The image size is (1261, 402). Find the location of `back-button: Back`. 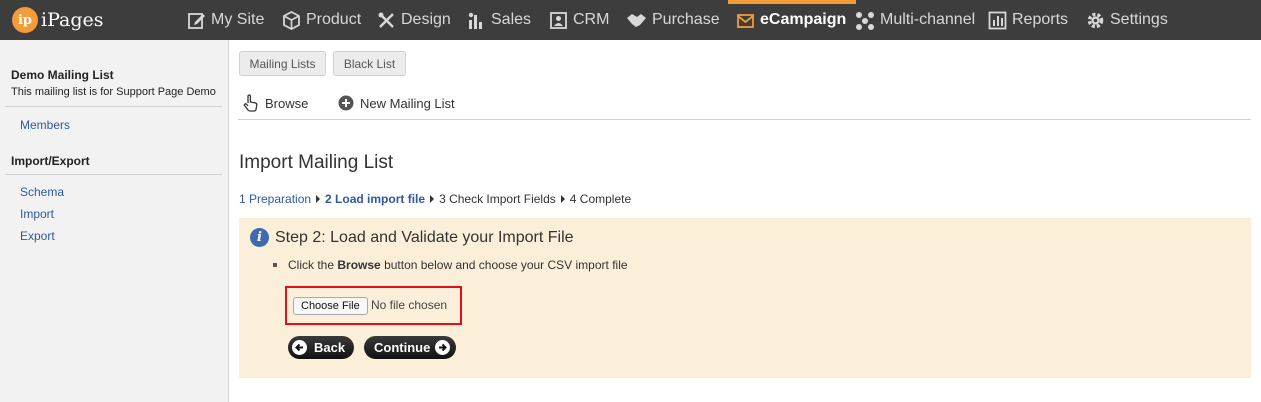

back-button: Back is located at coordinates (321, 347).